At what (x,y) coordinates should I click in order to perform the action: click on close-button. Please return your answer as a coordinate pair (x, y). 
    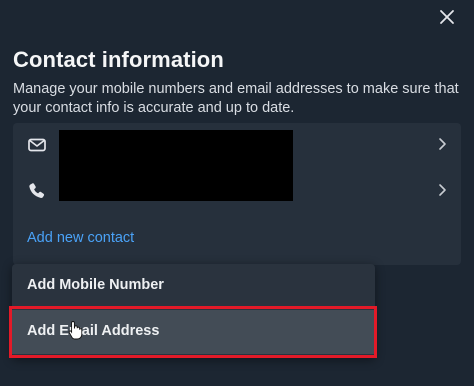
    Looking at the image, I should click on (447, 17).